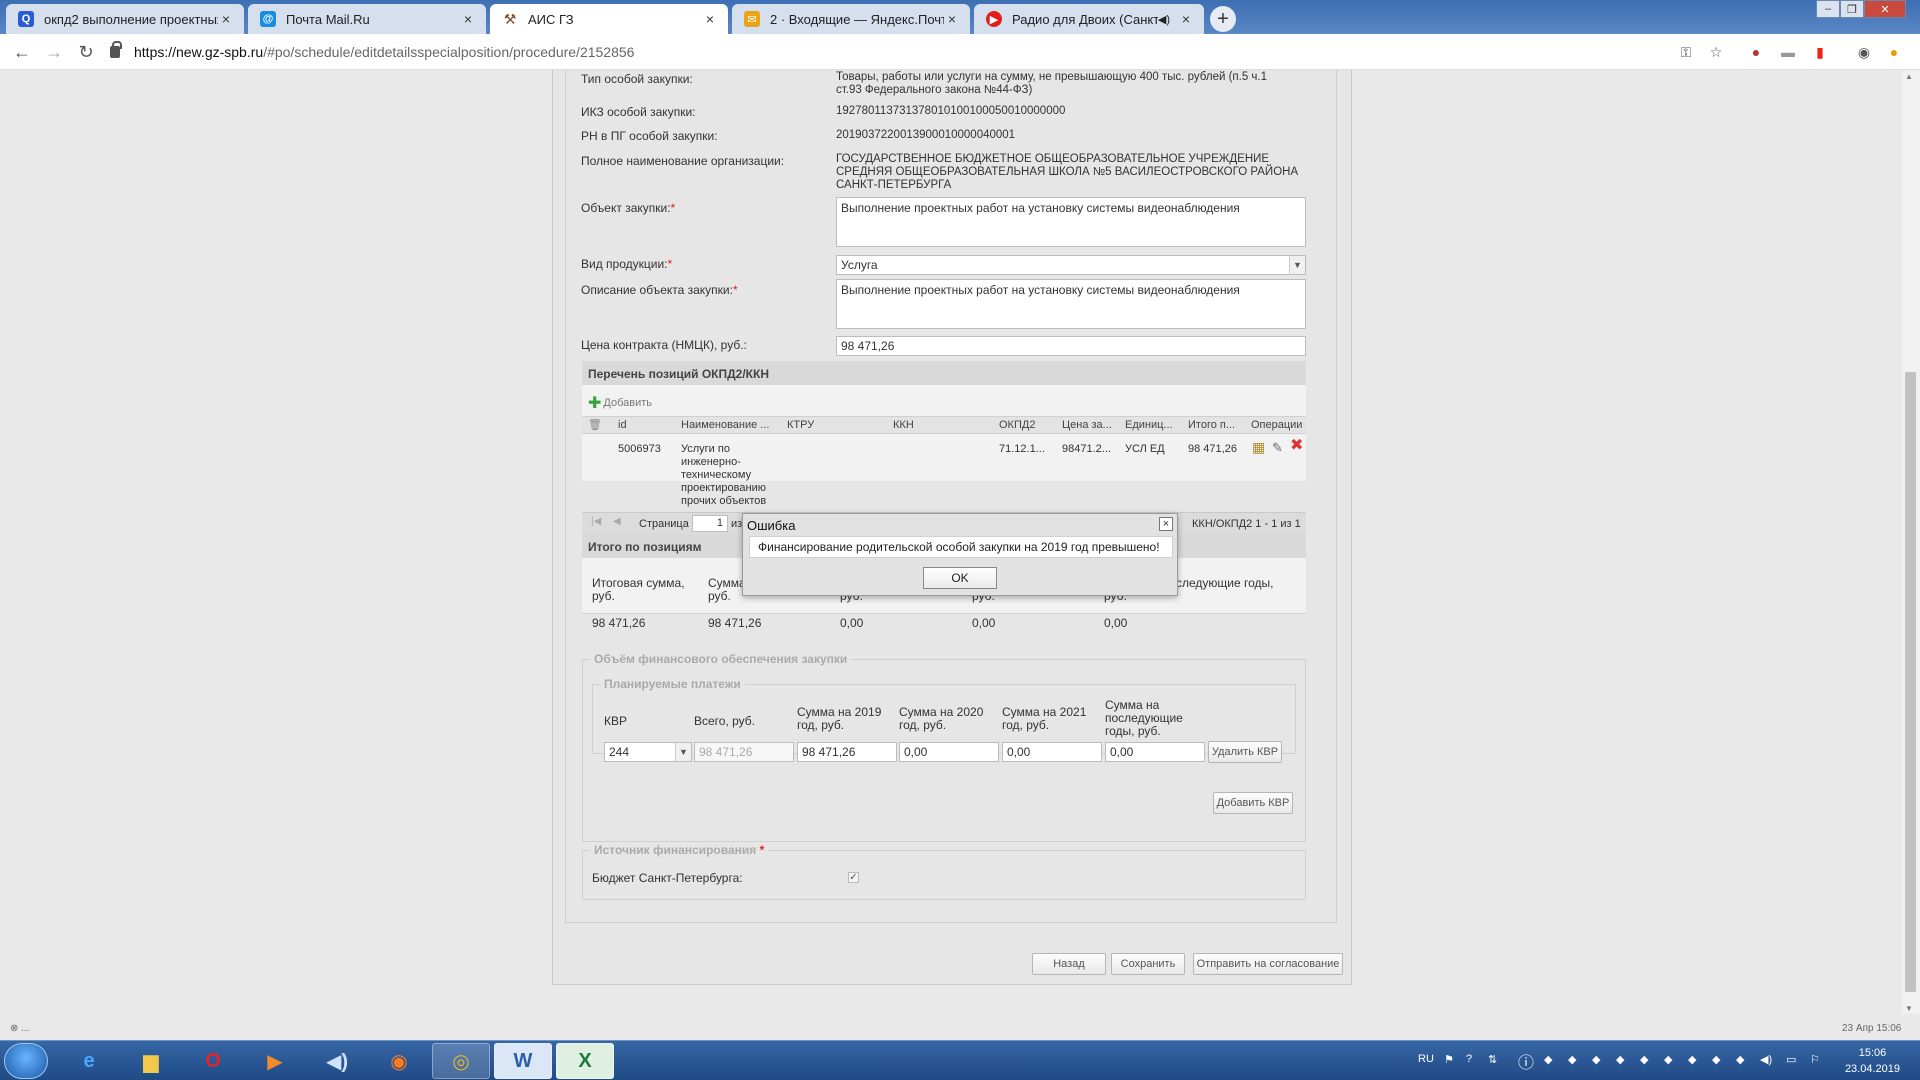  What do you see at coordinates (1526, 1061) in the screenshot?
I see `tray-help-circle-icon: ⓘ` at bounding box center [1526, 1061].